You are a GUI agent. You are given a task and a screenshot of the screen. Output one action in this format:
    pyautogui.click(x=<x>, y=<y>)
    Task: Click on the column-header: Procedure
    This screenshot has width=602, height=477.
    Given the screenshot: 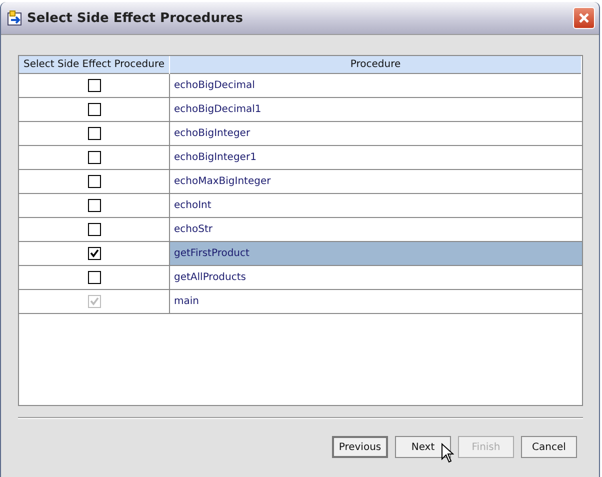 What is the action you would take?
    pyautogui.click(x=376, y=64)
    